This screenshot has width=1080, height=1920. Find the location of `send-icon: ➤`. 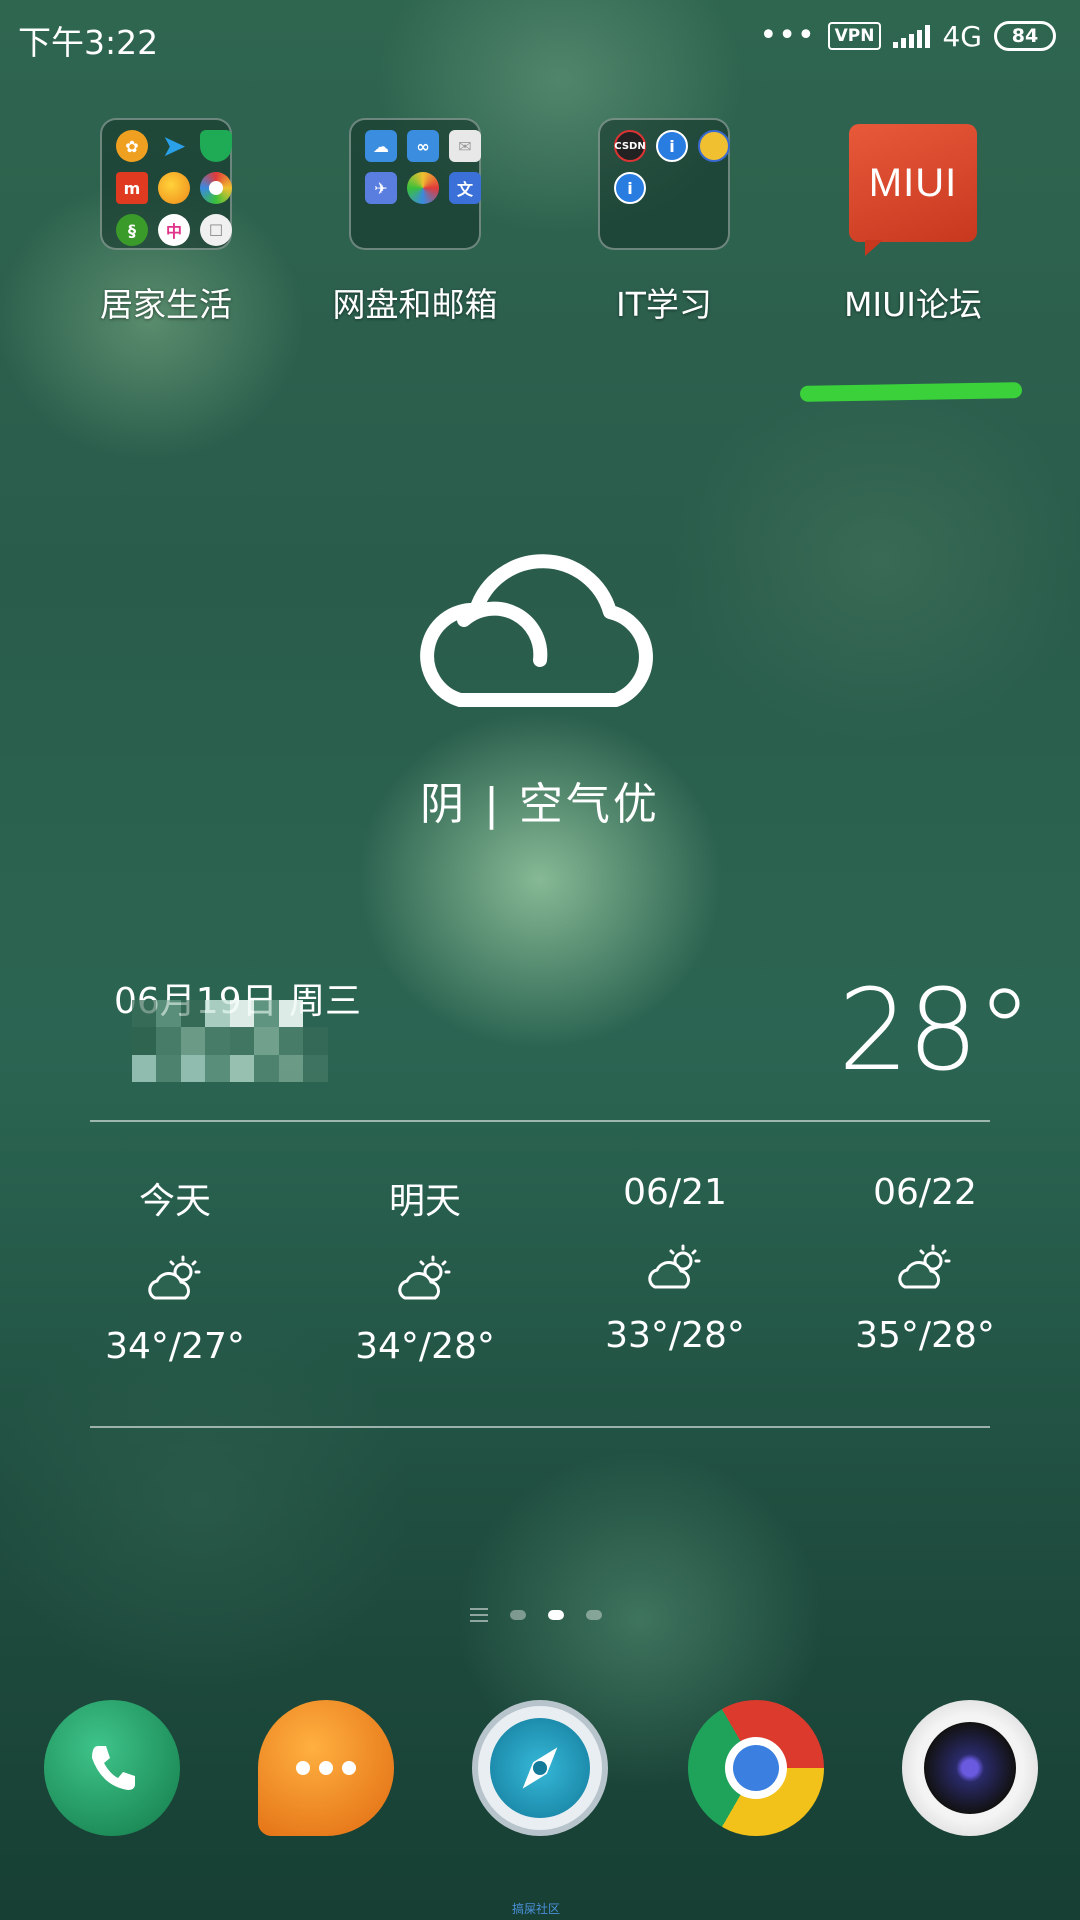

send-icon: ➤ is located at coordinates (174, 146).